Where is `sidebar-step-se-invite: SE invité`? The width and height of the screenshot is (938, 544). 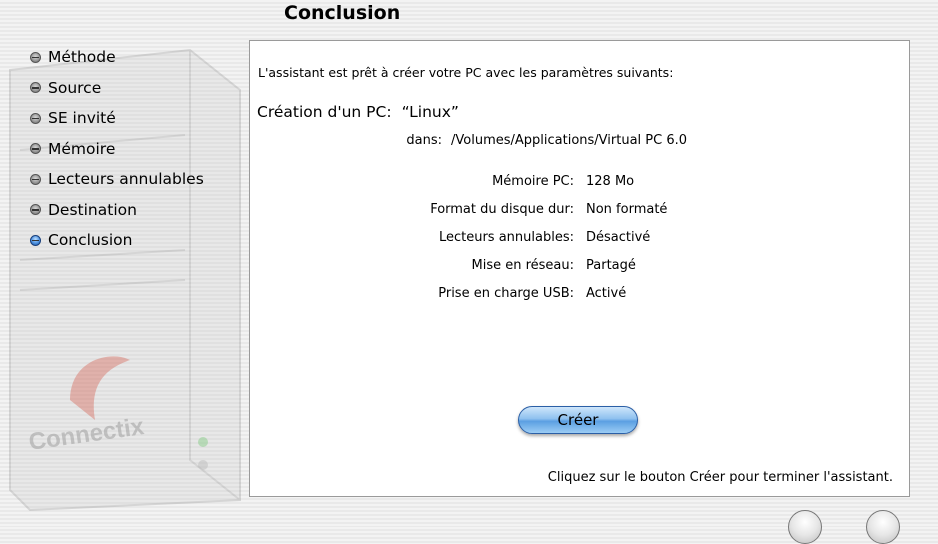
sidebar-step-se-invite: SE invité is located at coordinates (117, 118).